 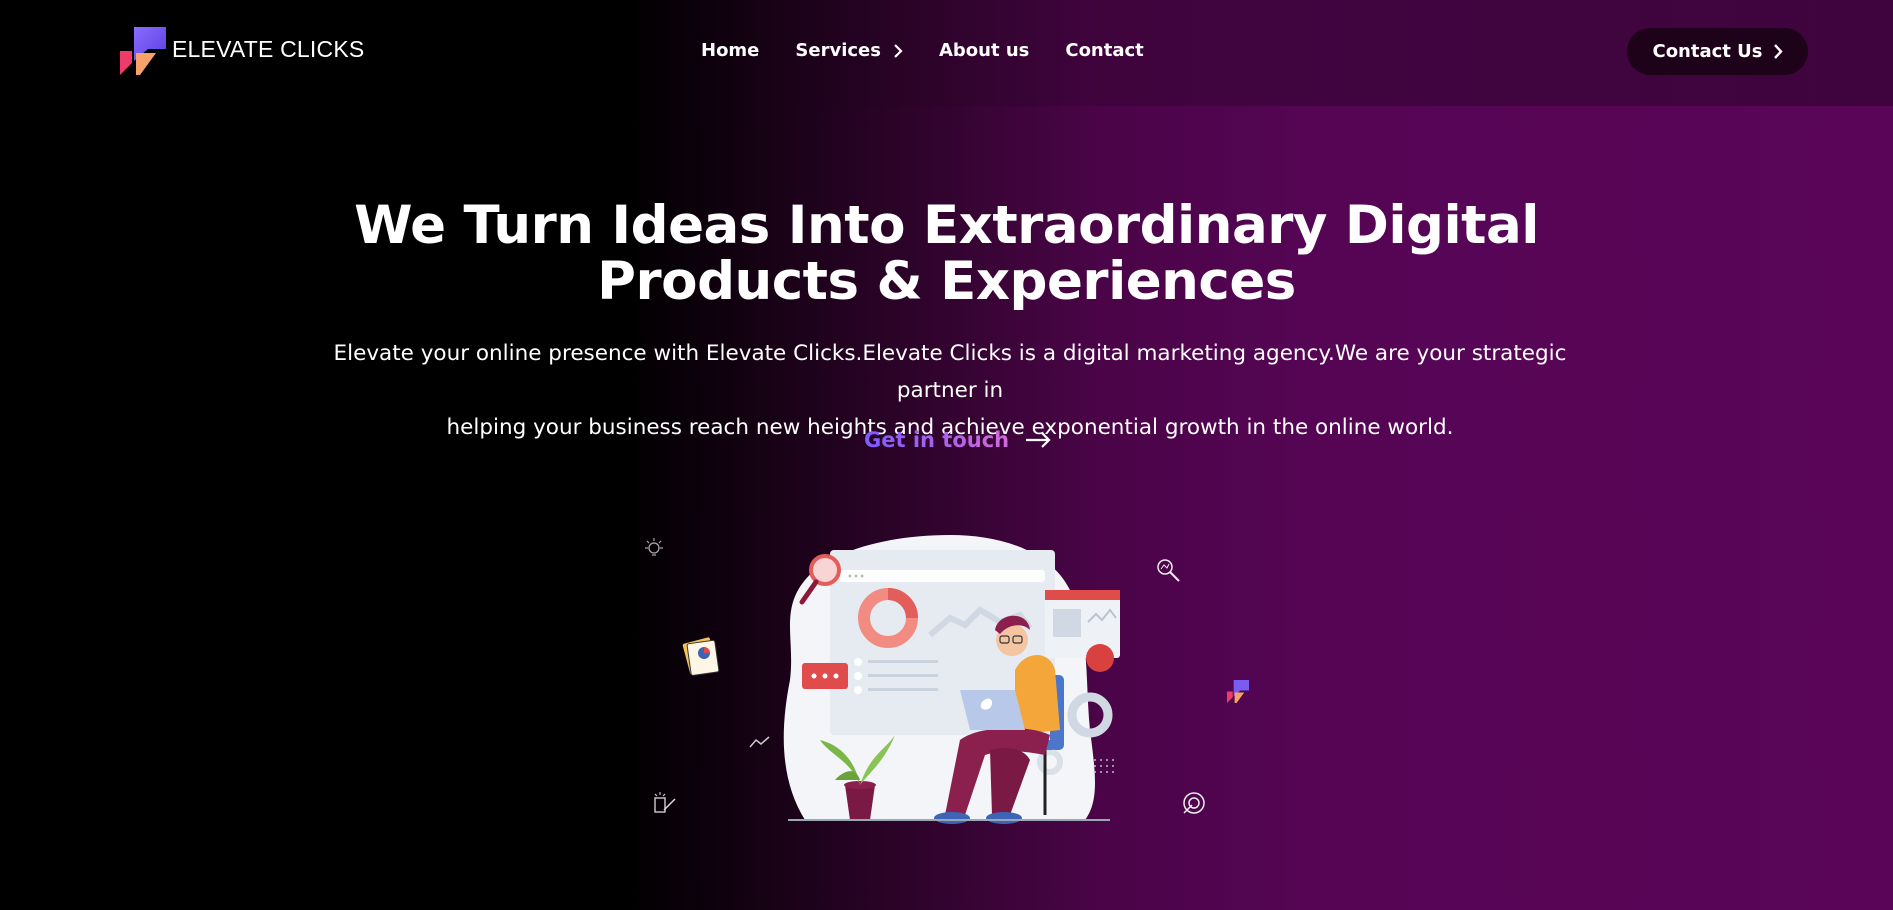 What do you see at coordinates (1194, 803) in the screenshot?
I see `target-icon` at bounding box center [1194, 803].